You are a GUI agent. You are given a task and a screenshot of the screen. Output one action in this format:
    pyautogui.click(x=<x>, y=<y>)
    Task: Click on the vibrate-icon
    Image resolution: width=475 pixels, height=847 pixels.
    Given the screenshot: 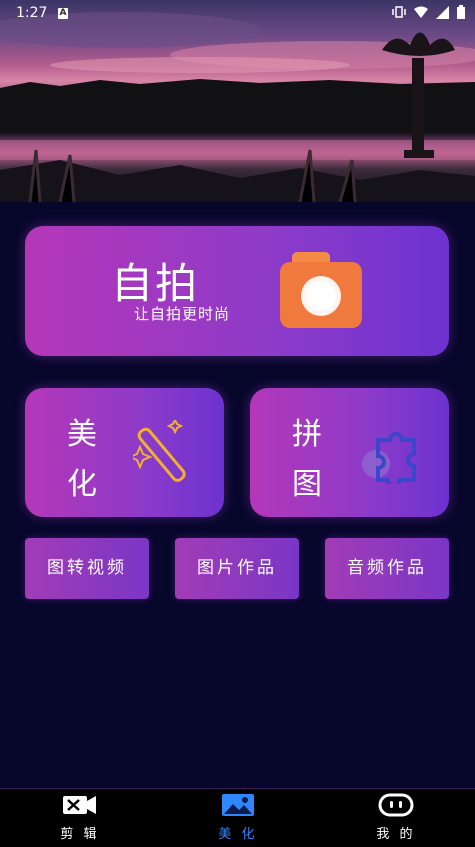 What is the action you would take?
    pyautogui.click(x=399, y=12)
    